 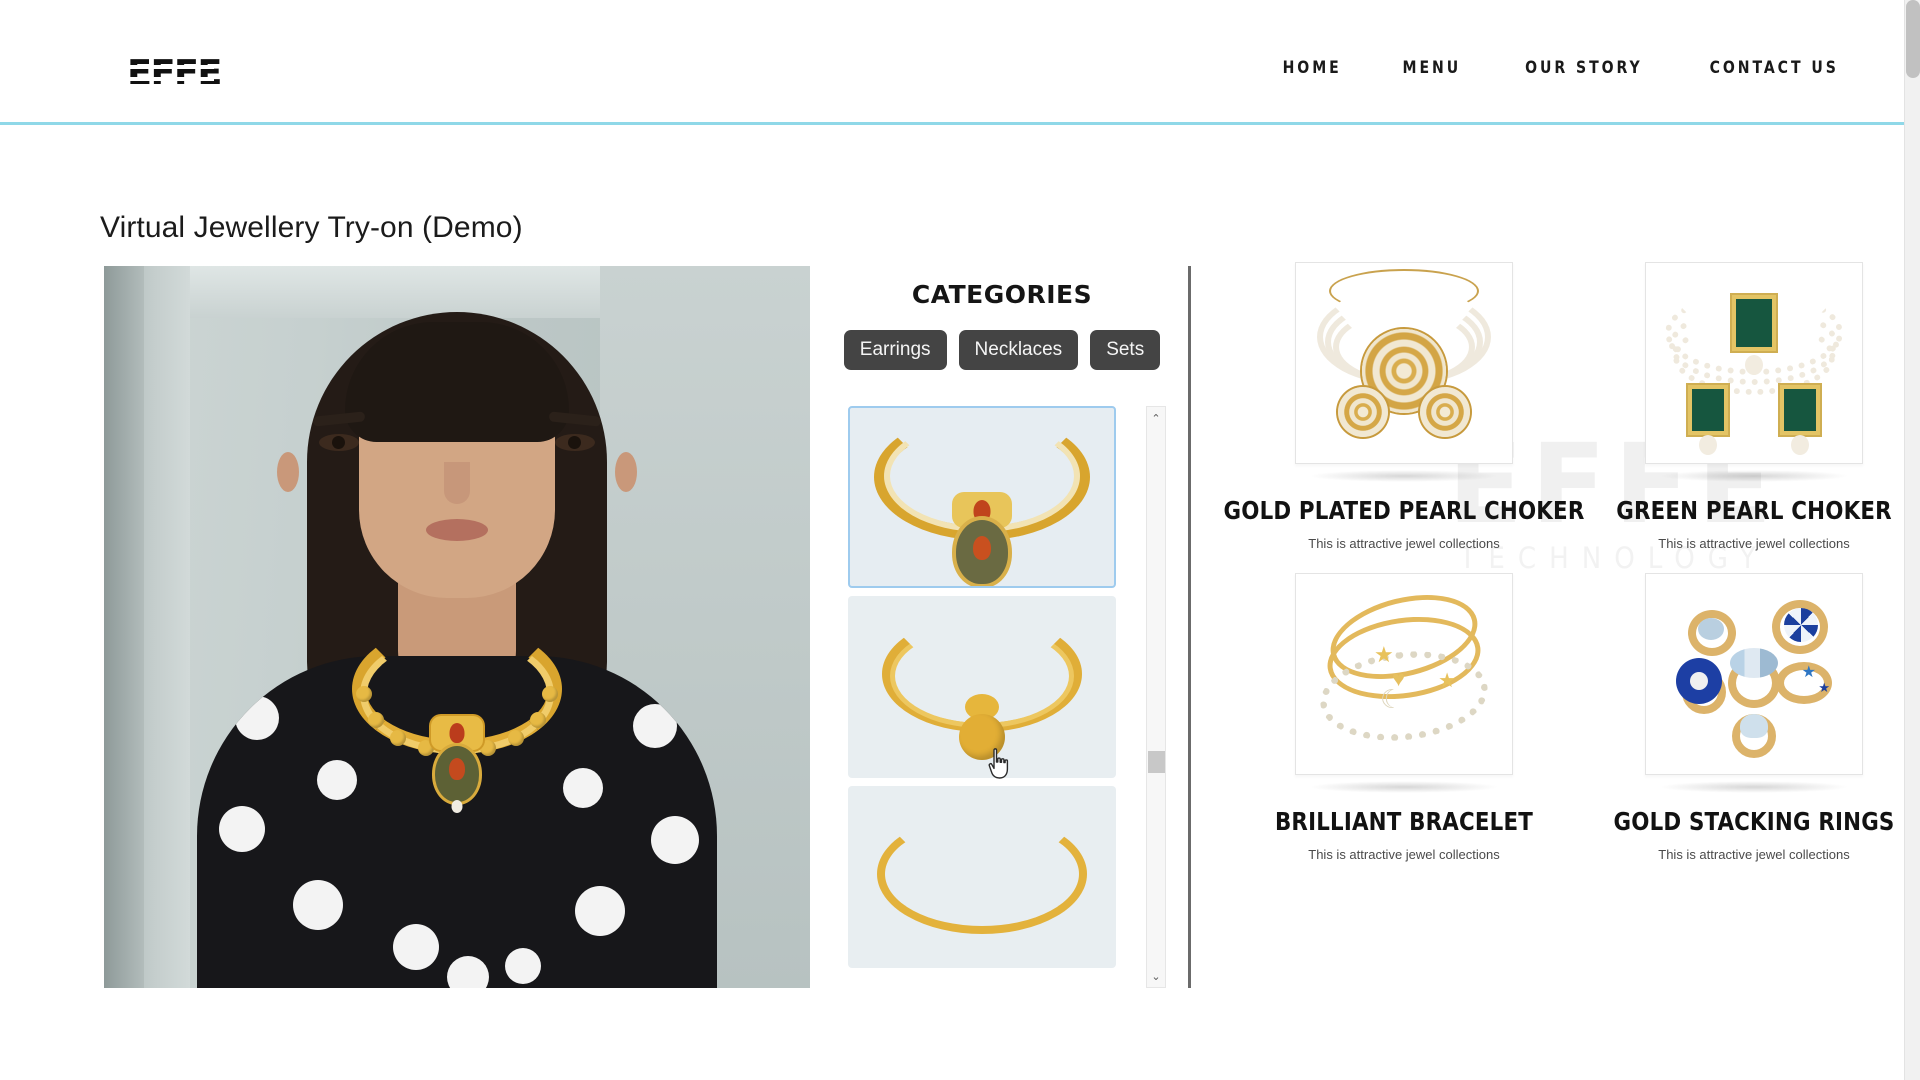 What do you see at coordinates (895, 350) in the screenshot?
I see `category-button-earrings: Earrings` at bounding box center [895, 350].